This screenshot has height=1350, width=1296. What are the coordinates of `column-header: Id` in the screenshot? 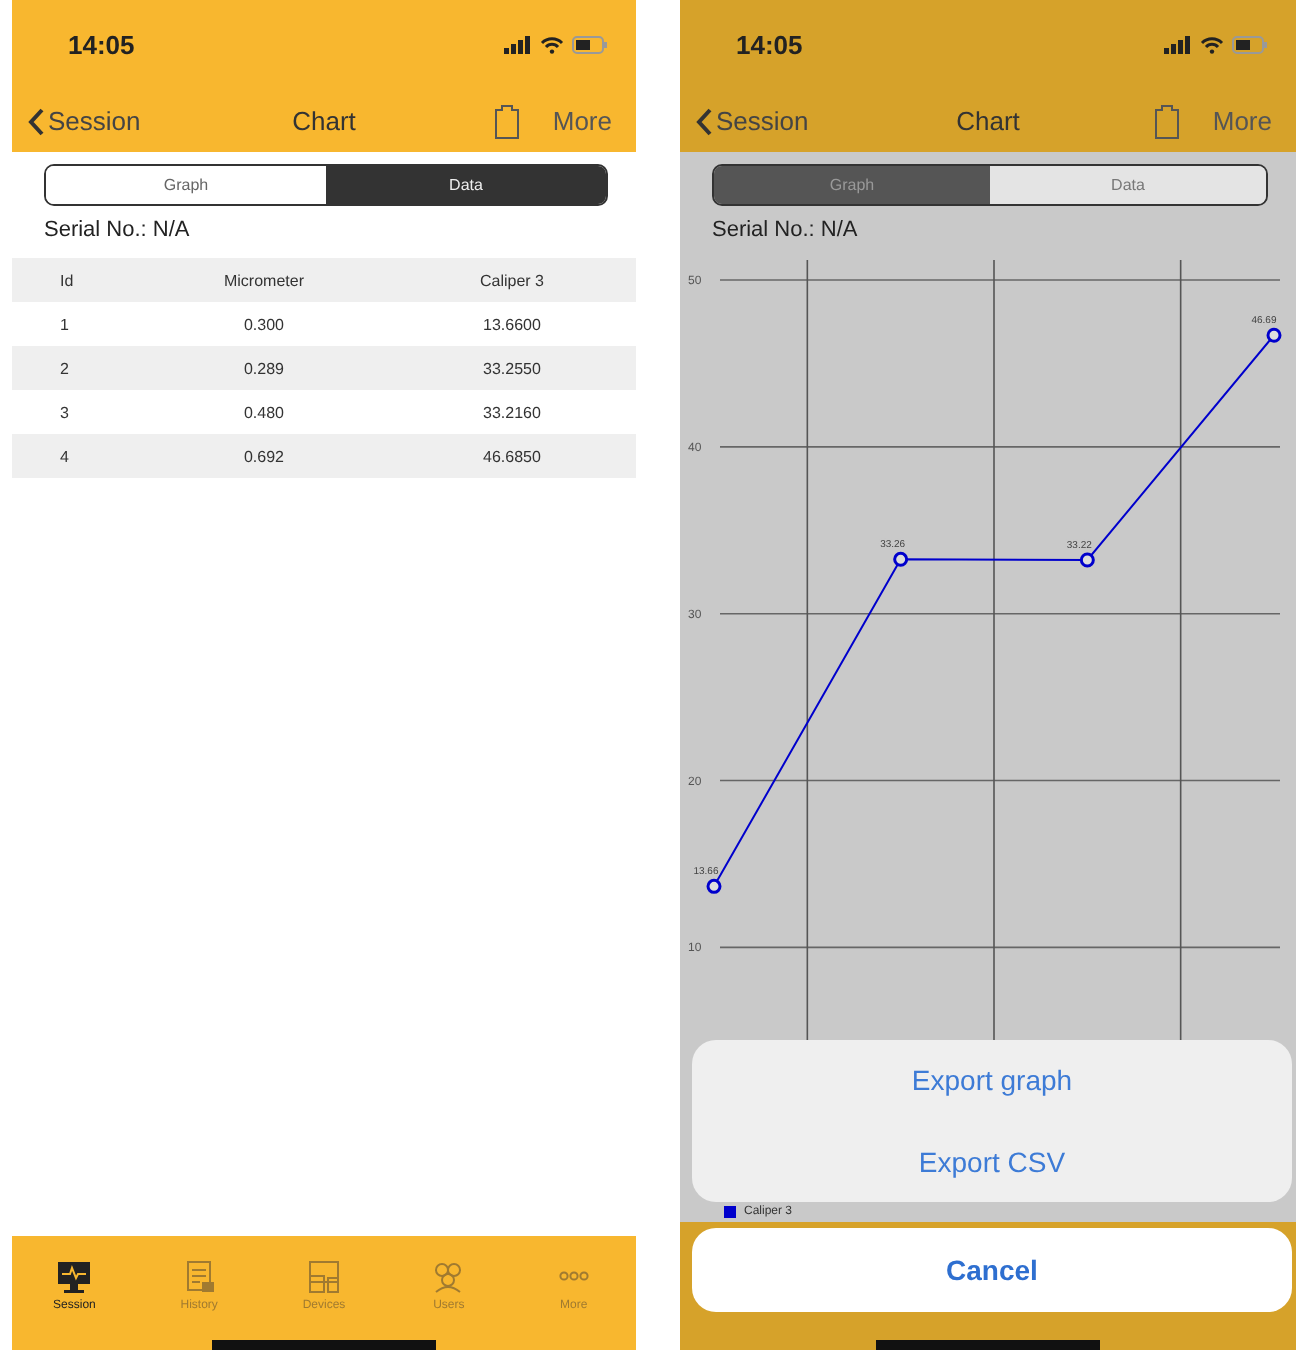 It's located at (67, 280).